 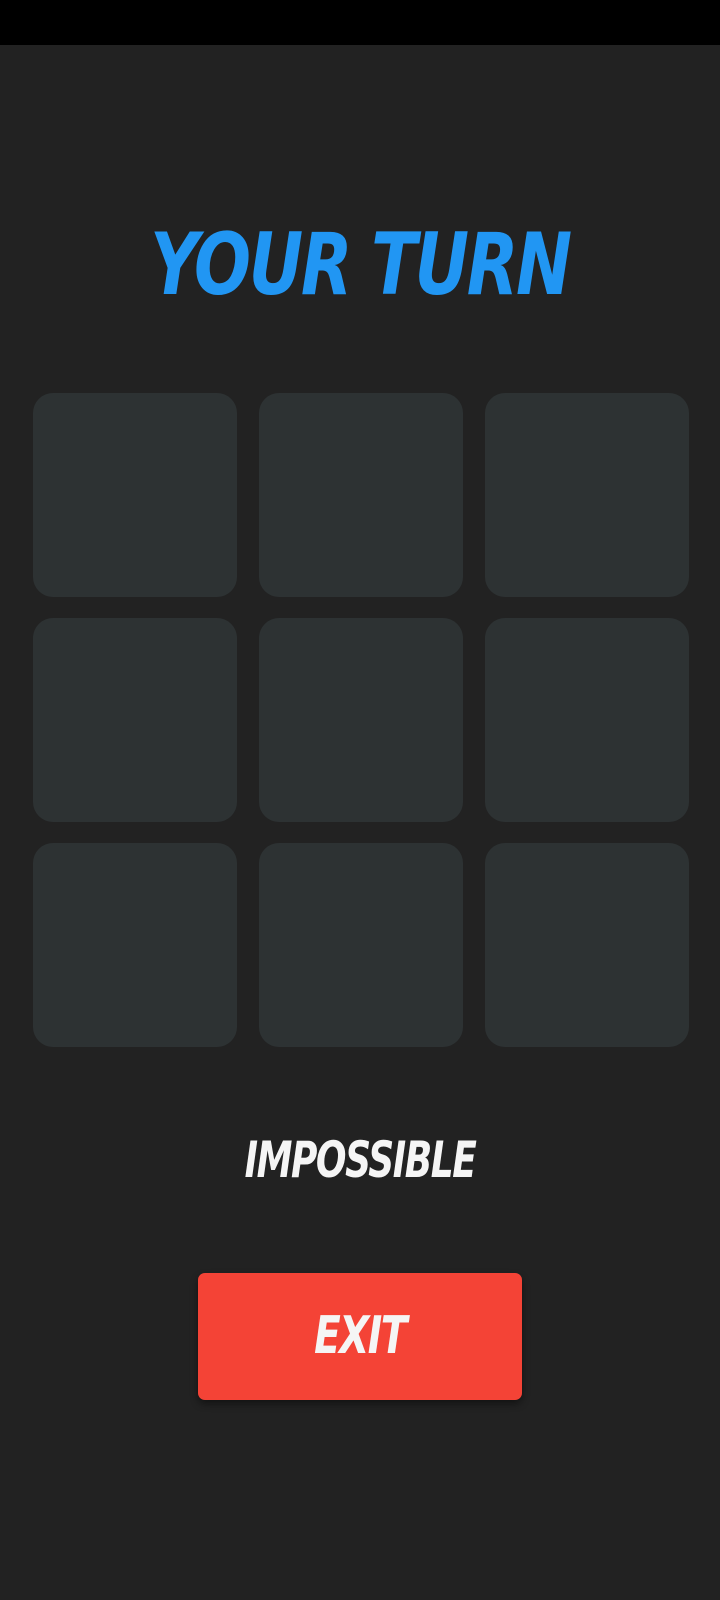 I want to click on exit-button-label: EXIT, so click(x=360, y=1336).